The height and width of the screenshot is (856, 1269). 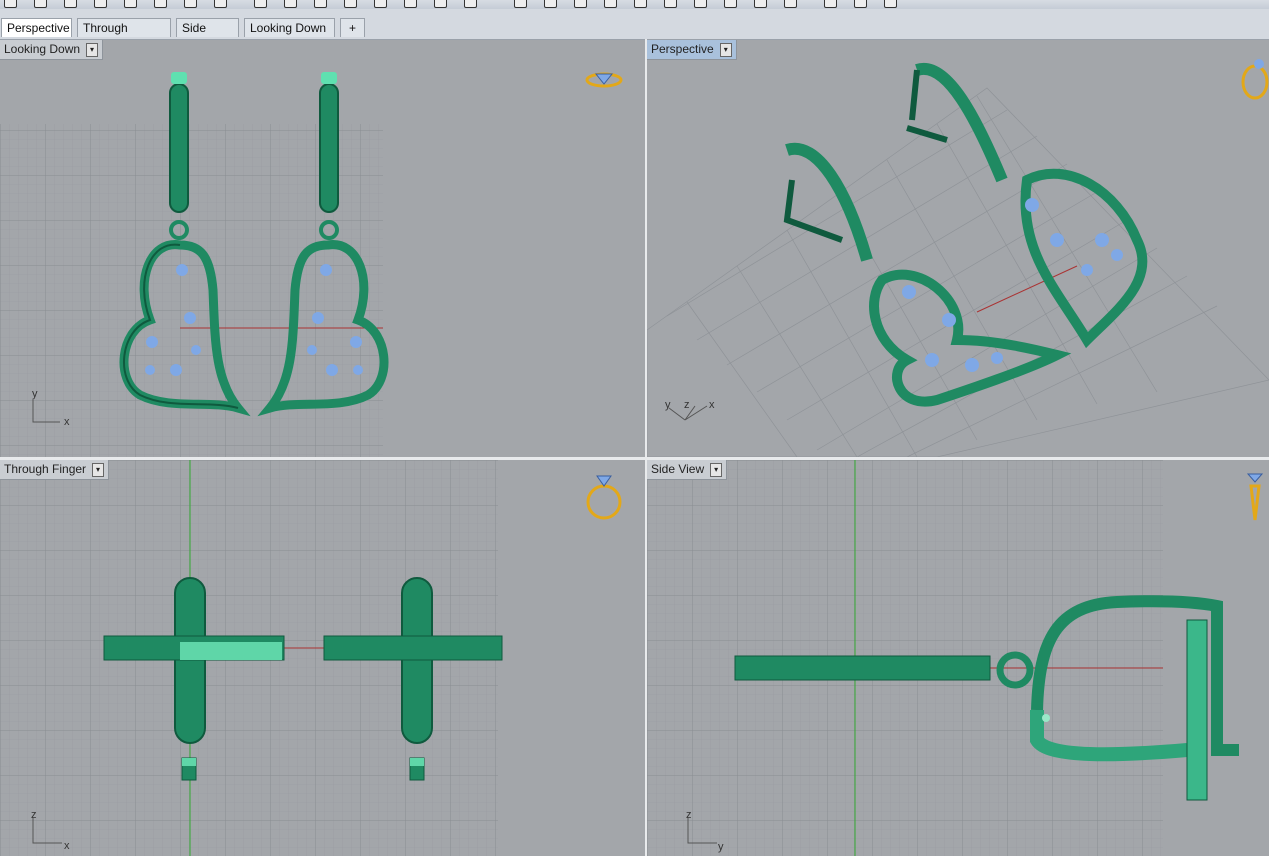 What do you see at coordinates (36, 27) in the screenshot?
I see `tab-perspective: Perspective` at bounding box center [36, 27].